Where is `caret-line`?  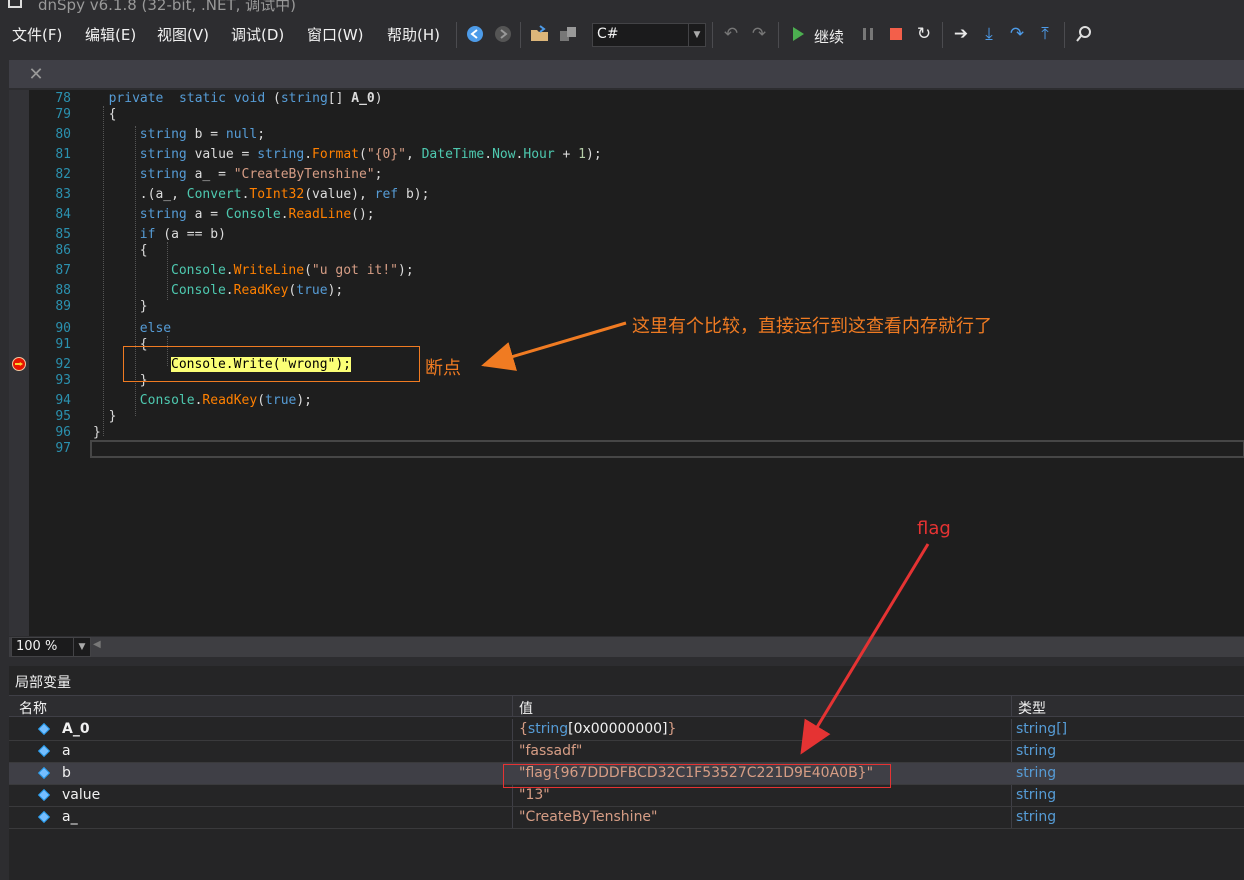 caret-line is located at coordinates (667, 449).